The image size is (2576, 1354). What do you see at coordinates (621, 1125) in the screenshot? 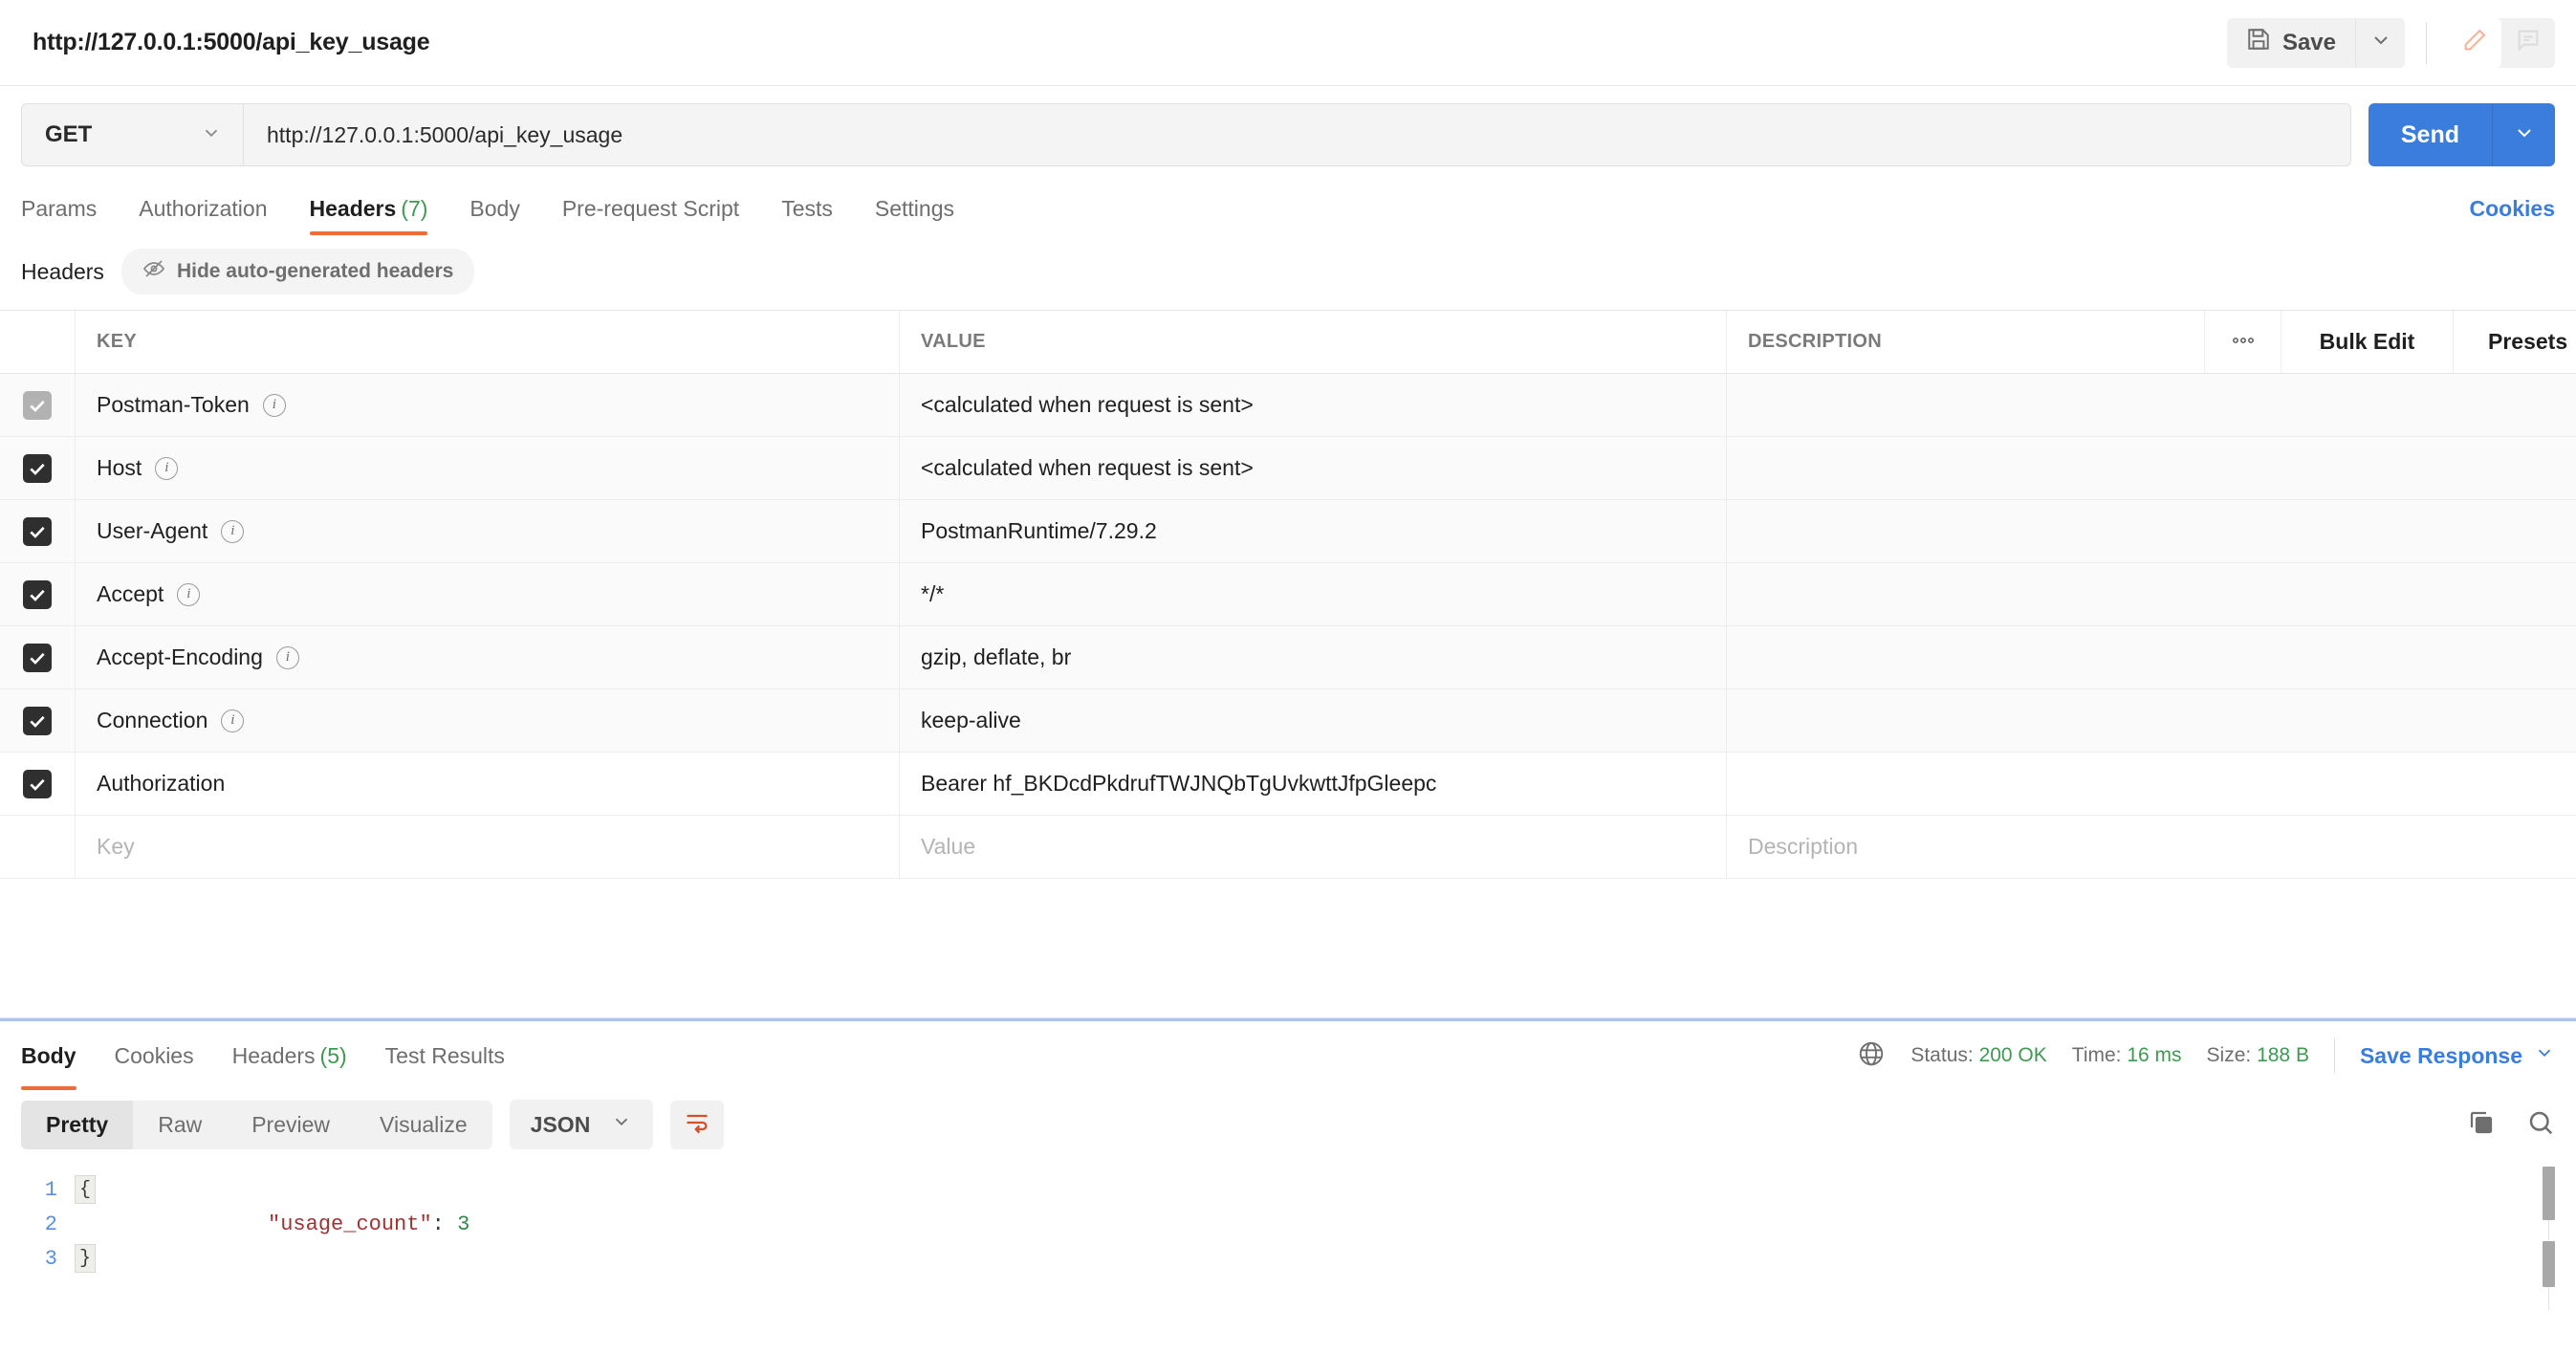
I see `chevron-down-icon` at bounding box center [621, 1125].